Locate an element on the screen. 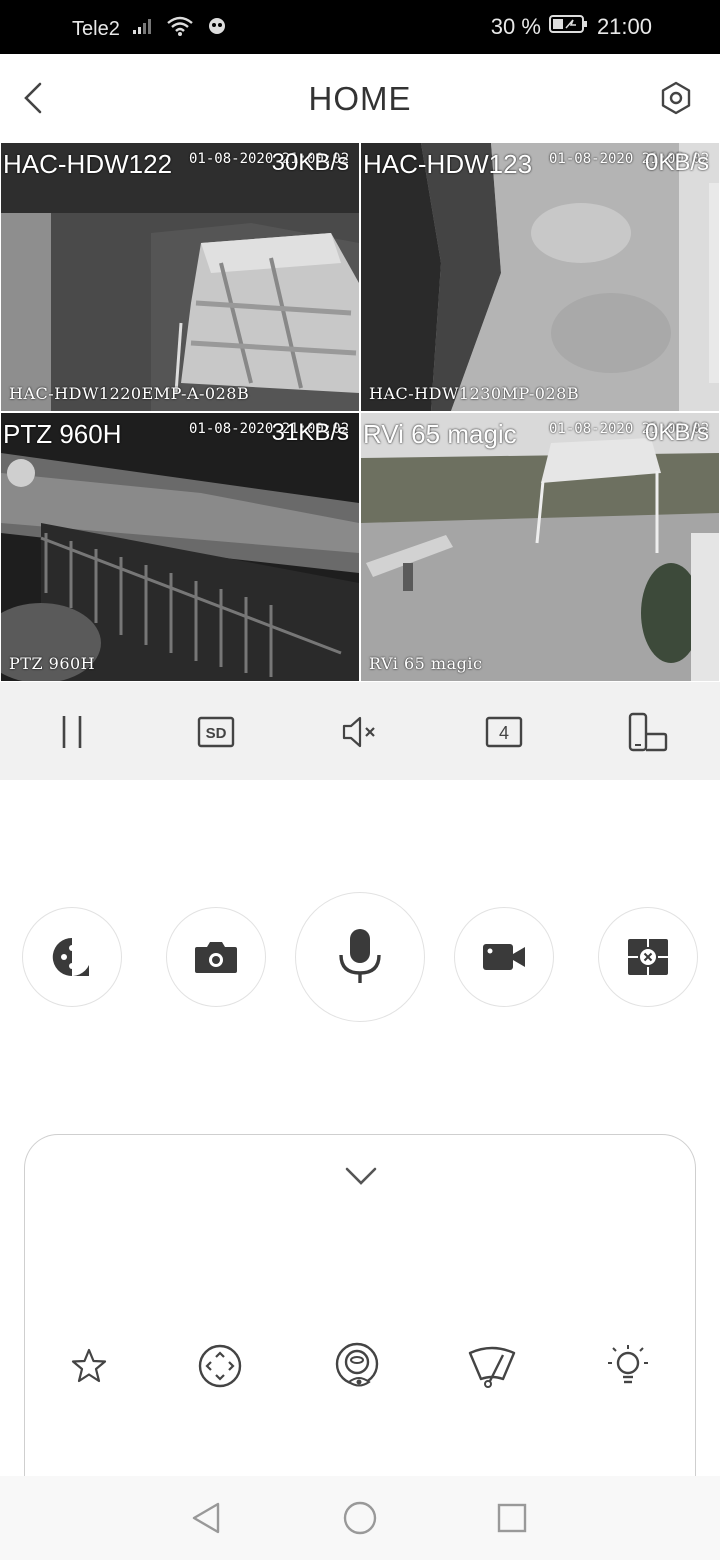  quality-button: SD is located at coordinates (216, 732).